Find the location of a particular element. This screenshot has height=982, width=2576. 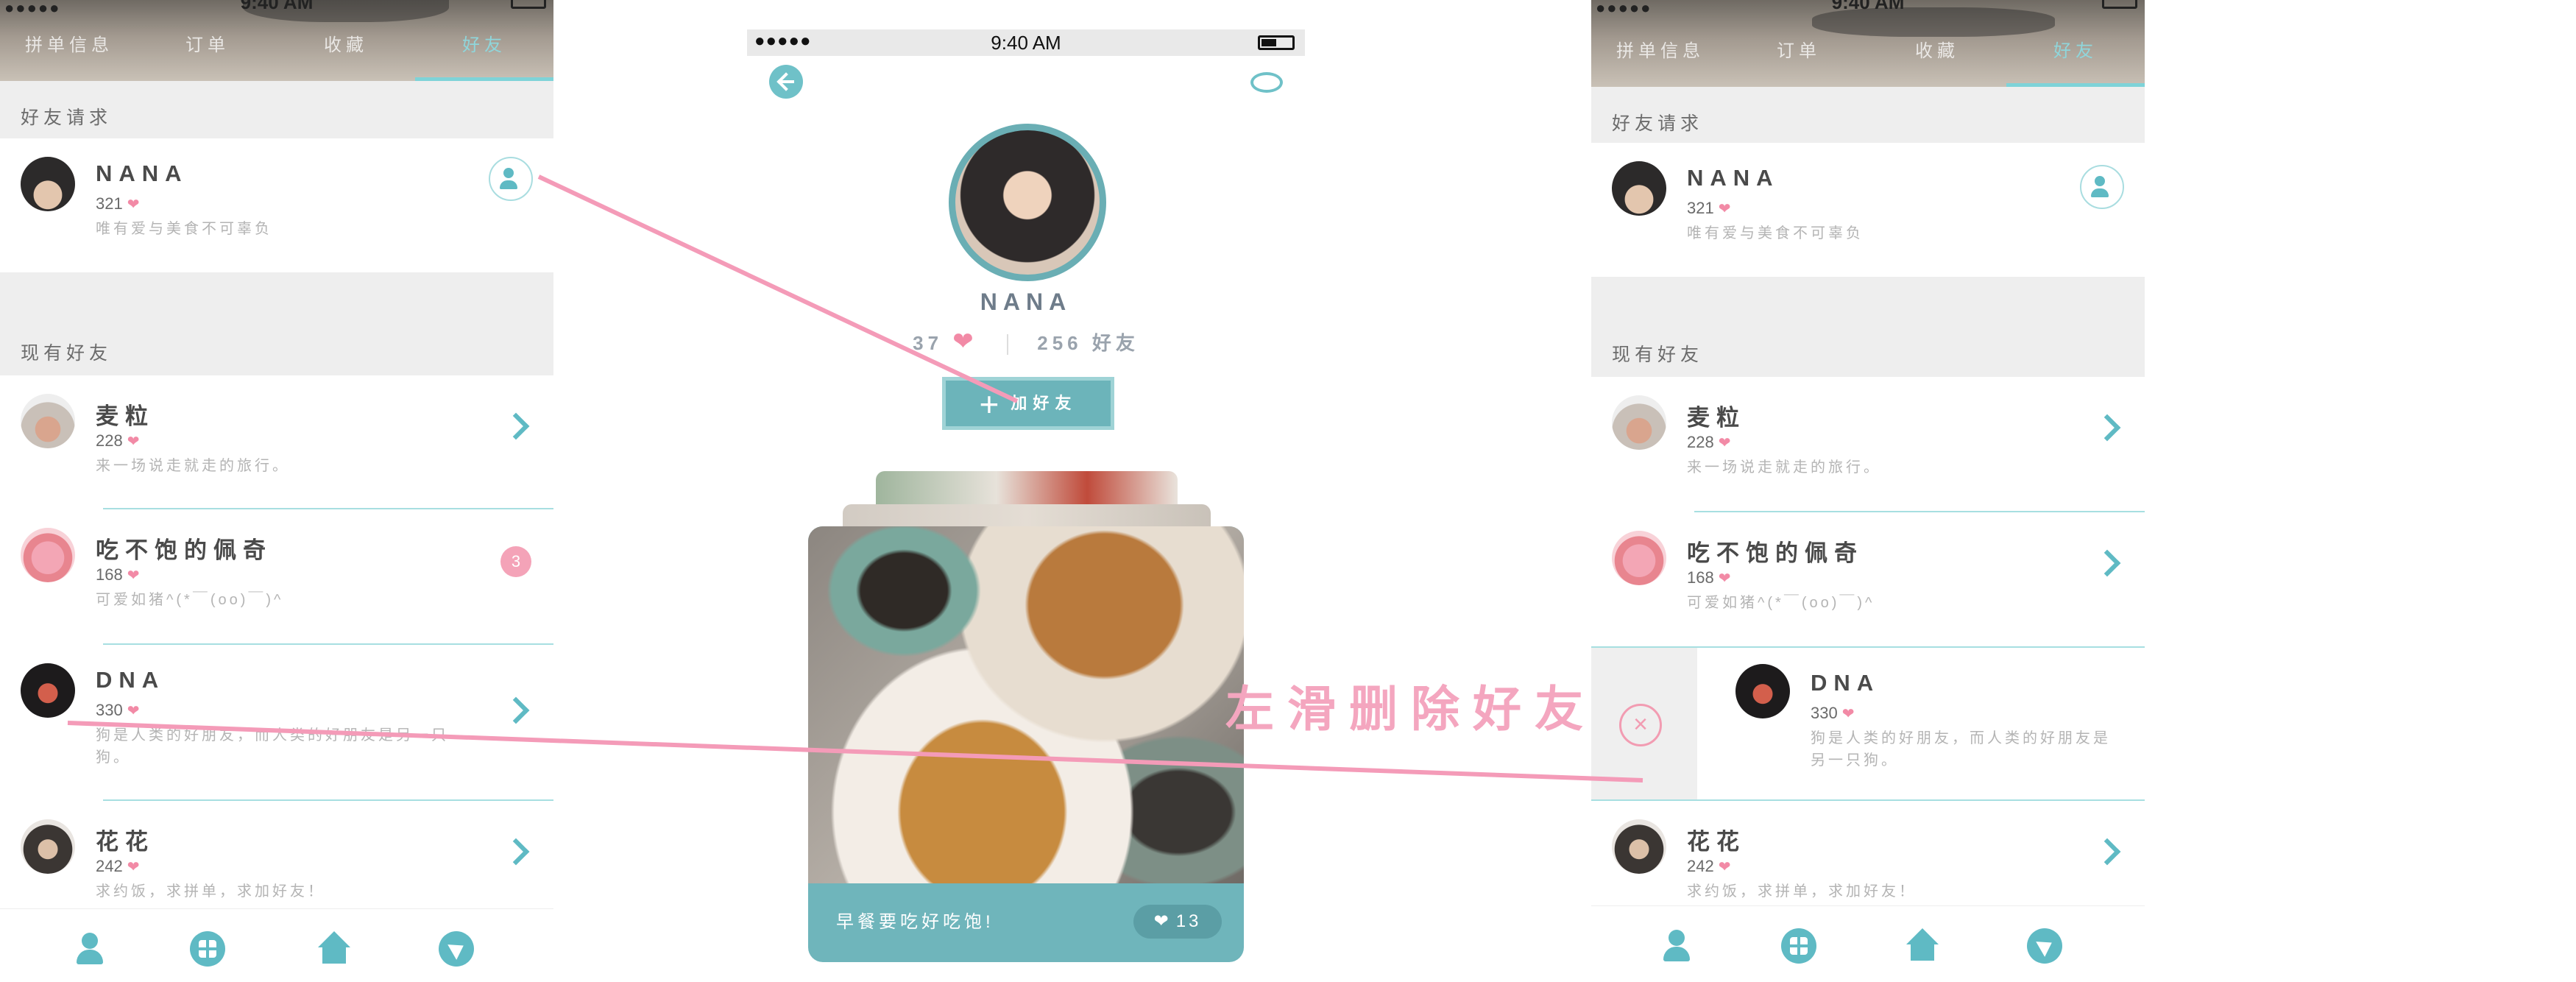

swipe-delete-annotation: 左滑删除好友 is located at coordinates (1410, 709).